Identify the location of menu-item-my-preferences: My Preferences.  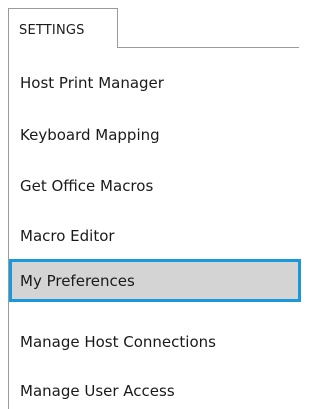
(155, 280).